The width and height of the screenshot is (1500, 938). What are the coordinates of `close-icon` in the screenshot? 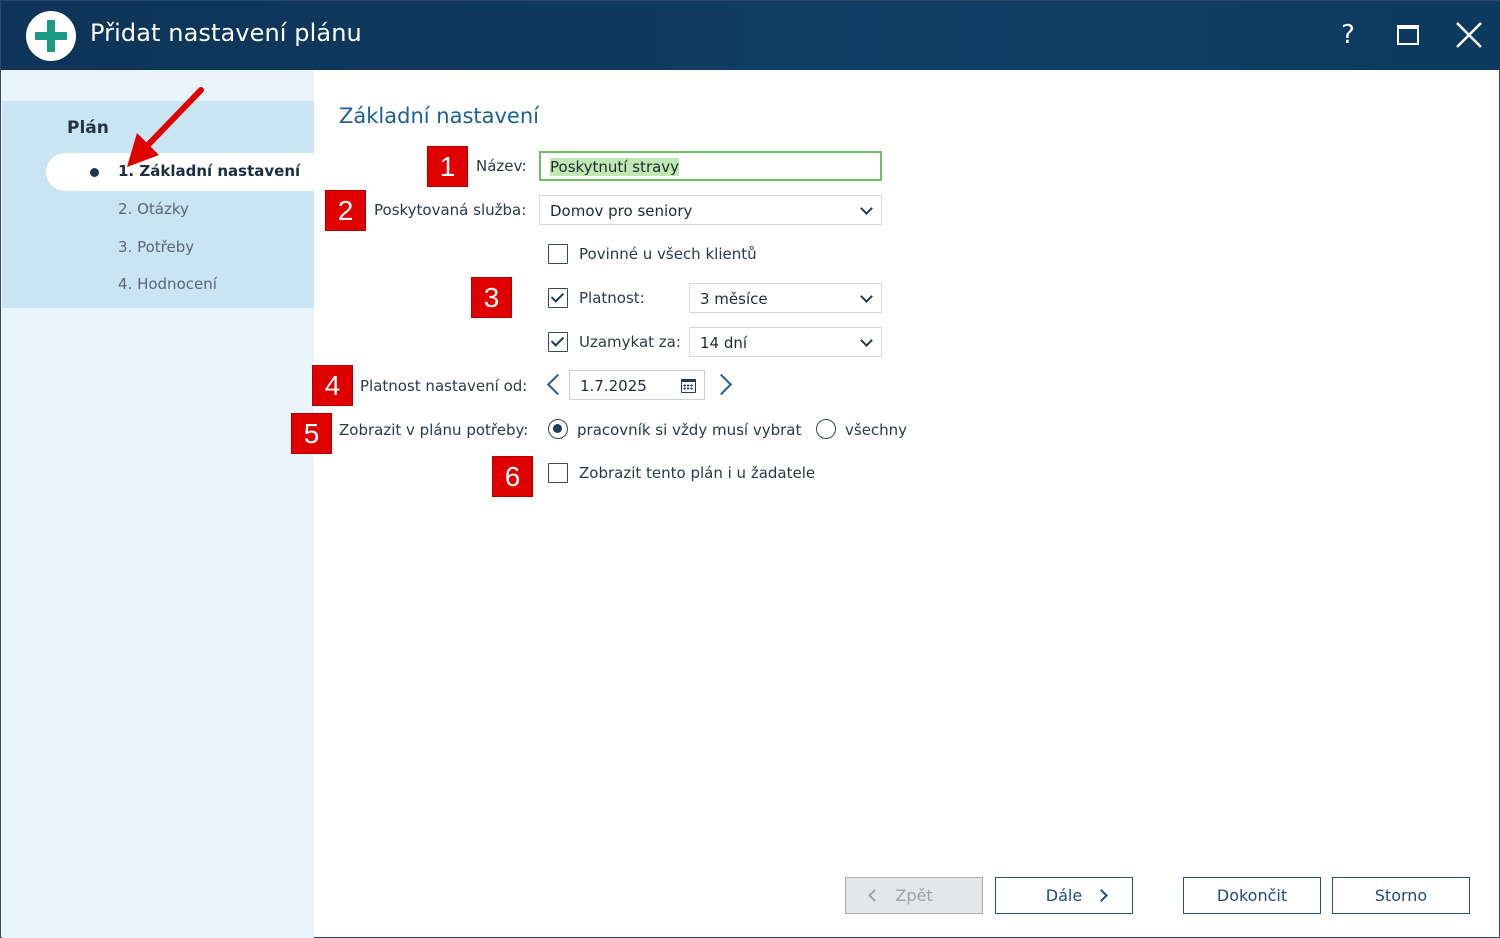 It's located at (1469, 35).